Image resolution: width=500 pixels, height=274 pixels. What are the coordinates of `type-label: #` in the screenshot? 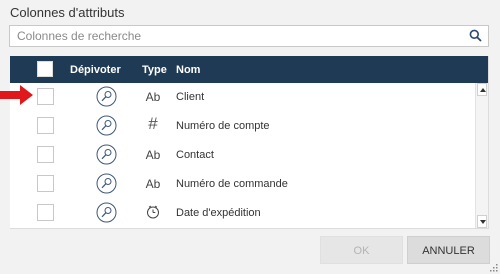 It's located at (153, 123).